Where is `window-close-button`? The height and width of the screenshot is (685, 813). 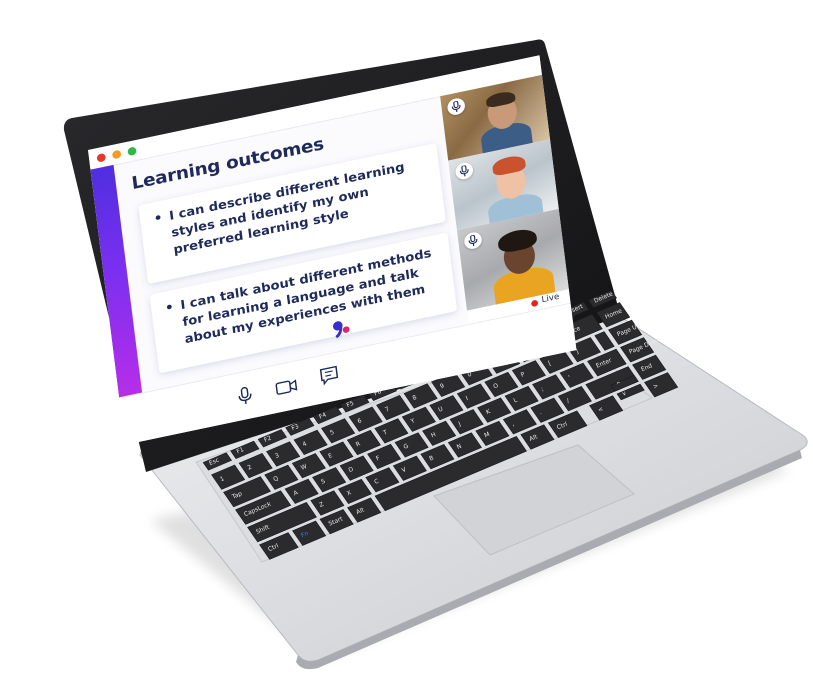 window-close-button is located at coordinates (101, 157).